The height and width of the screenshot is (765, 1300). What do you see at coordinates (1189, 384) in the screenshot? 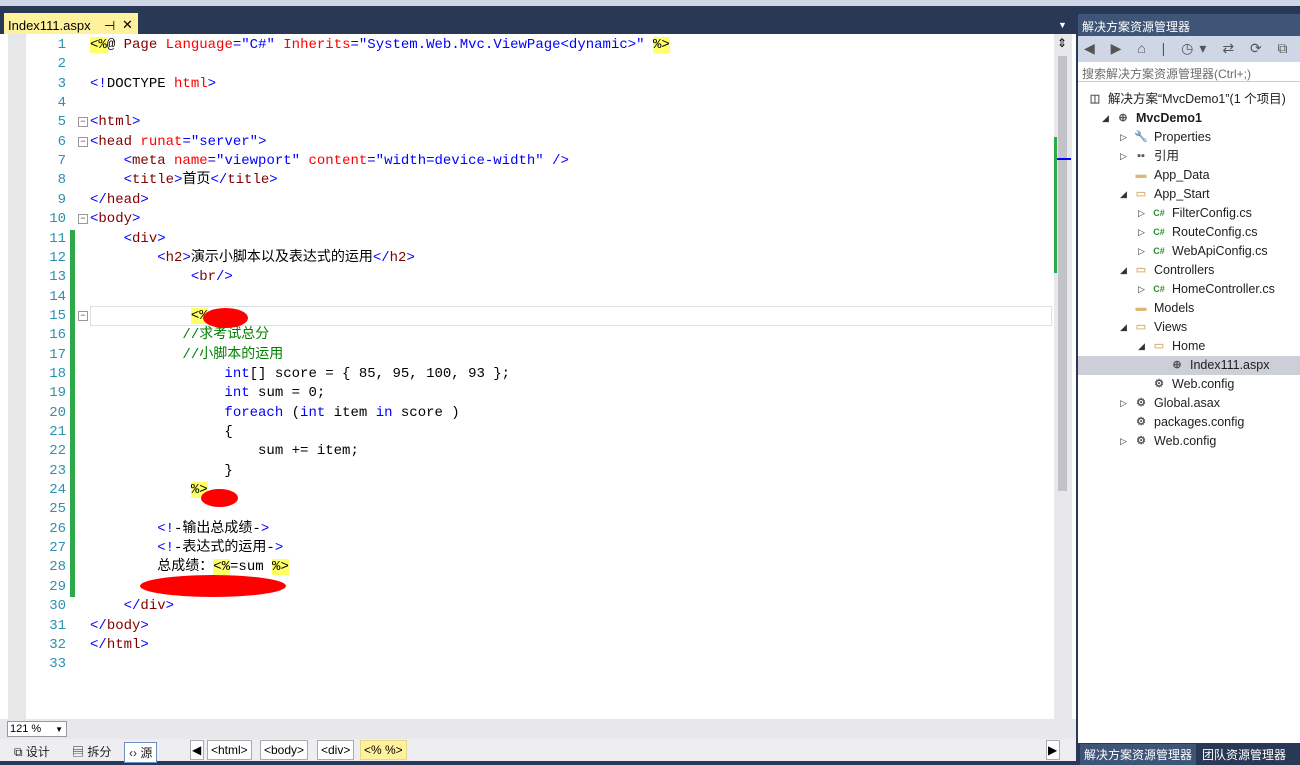
I see `tree-item: ⚙ Web.config` at bounding box center [1189, 384].